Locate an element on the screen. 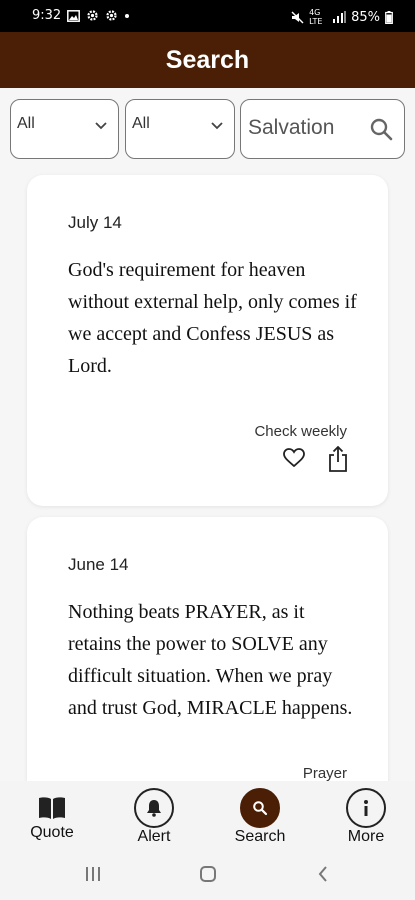  battery-level: 85% is located at coordinates (365, 17).